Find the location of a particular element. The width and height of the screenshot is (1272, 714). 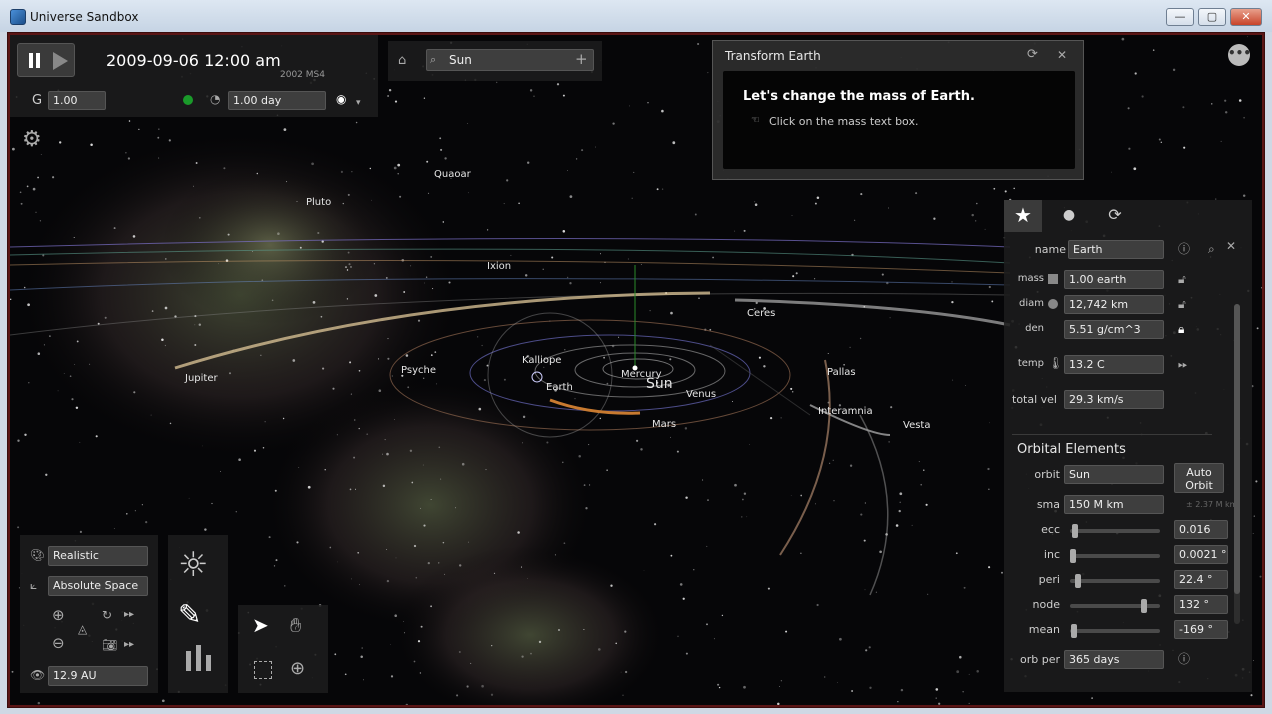

inc-slider-knob is located at coordinates (1073, 556).